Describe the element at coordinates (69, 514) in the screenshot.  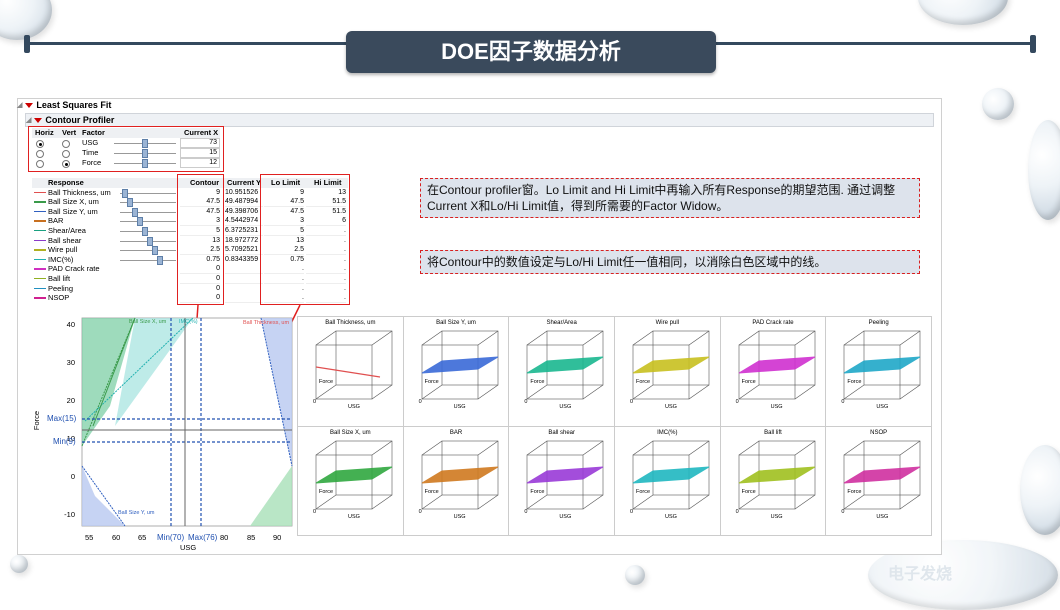
I see `y-tick-minus10: -10` at that location.